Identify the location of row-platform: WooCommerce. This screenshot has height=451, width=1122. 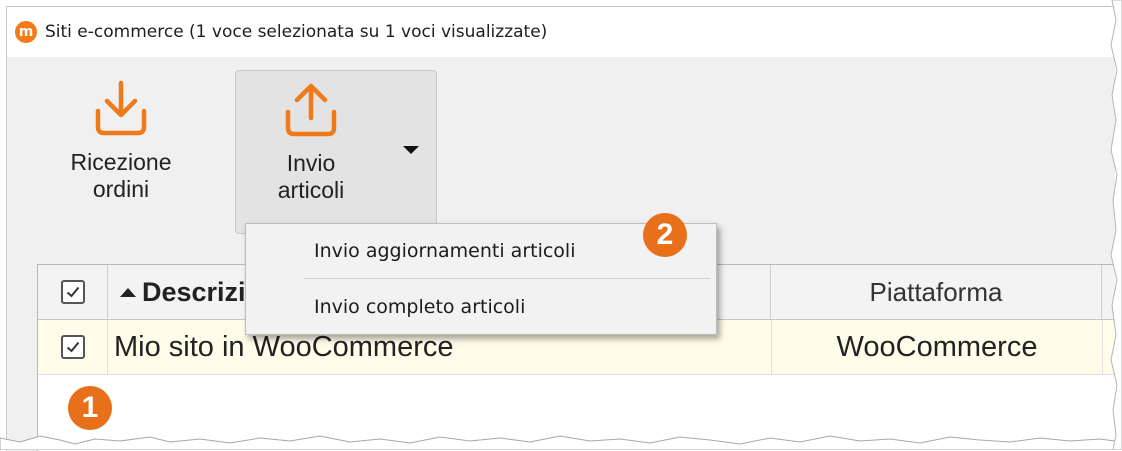
(937, 347).